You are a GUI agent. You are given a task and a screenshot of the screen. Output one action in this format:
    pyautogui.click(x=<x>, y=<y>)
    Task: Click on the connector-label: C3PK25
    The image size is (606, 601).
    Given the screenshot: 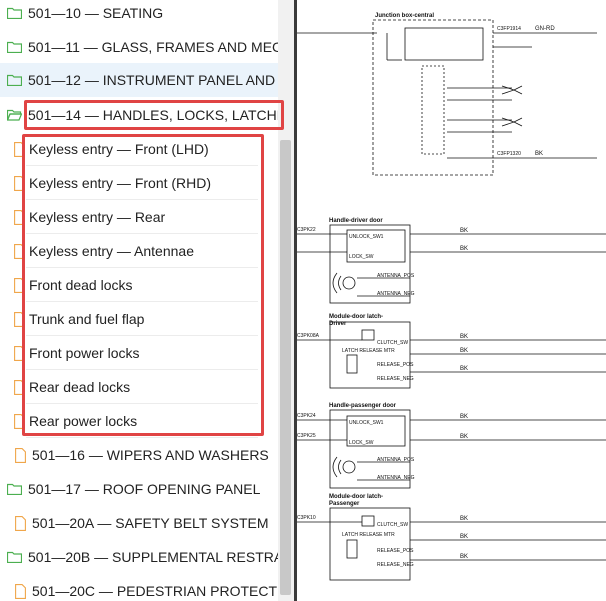 What is the action you would take?
    pyautogui.click(x=306, y=436)
    